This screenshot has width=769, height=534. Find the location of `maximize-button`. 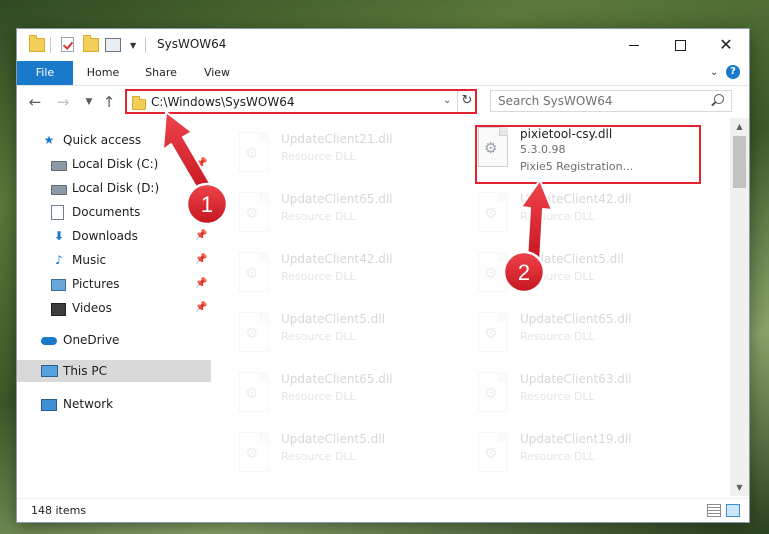

maximize-button is located at coordinates (680, 45).